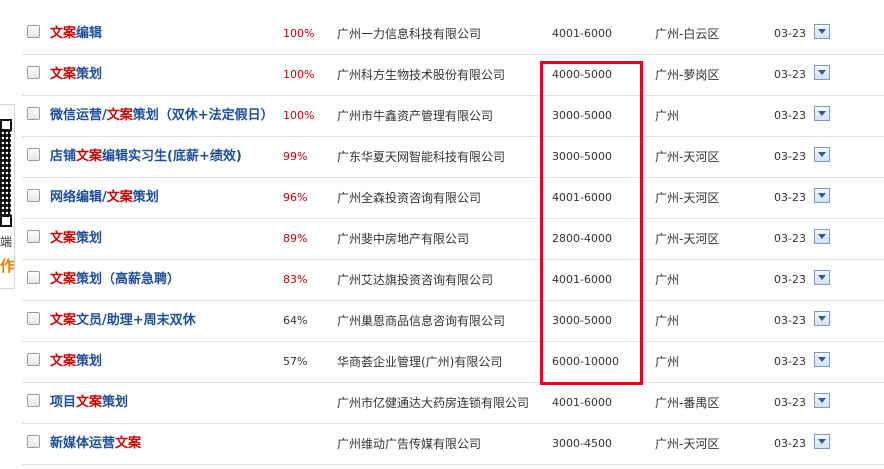  I want to click on salary-range: 3000-4500, so click(582, 443).